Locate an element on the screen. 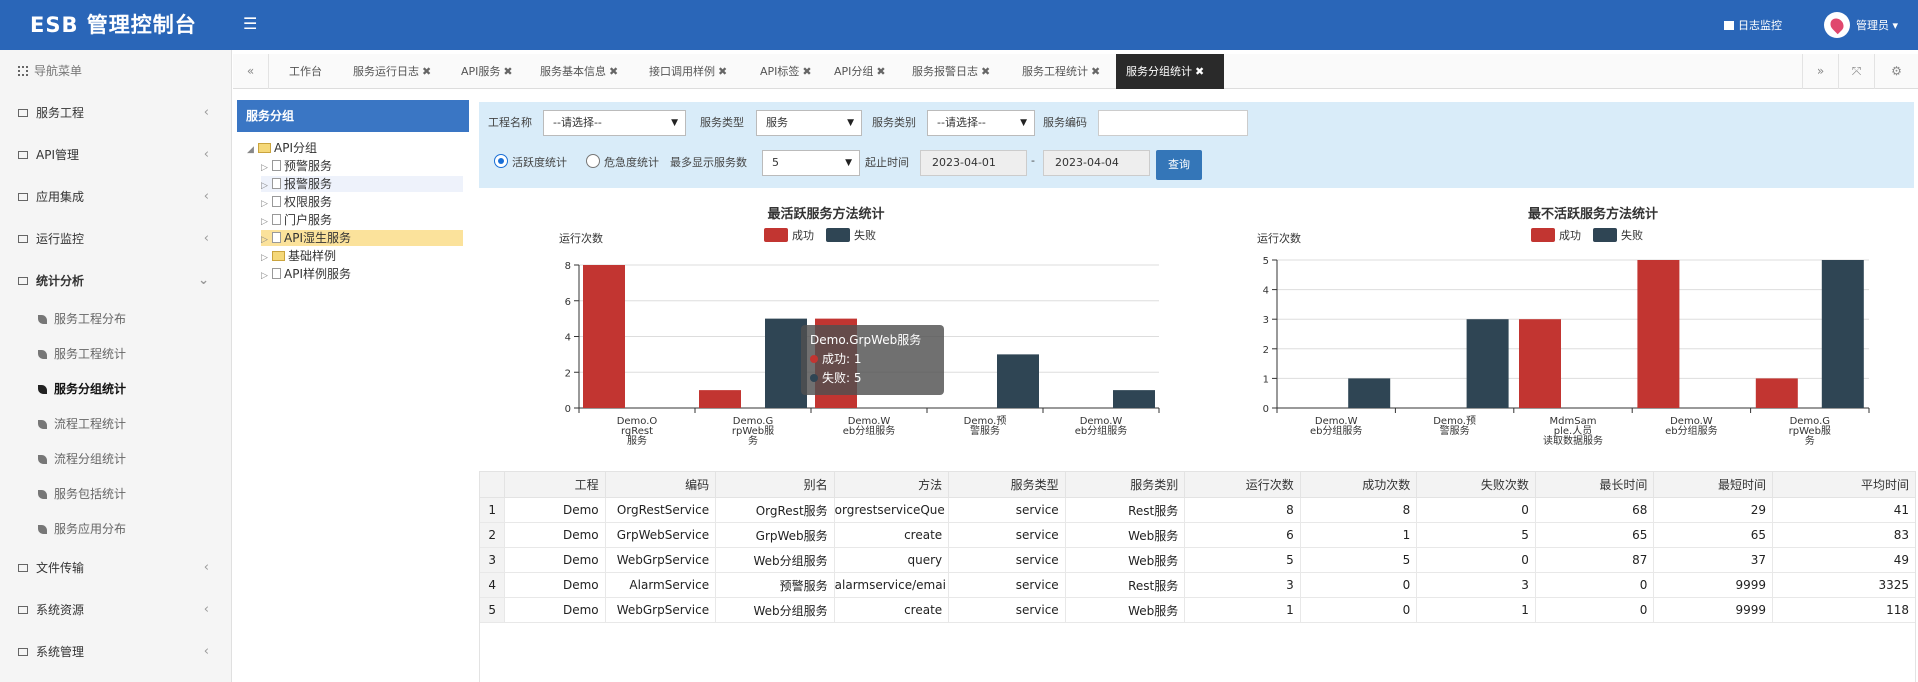 The image size is (1918, 682). end-date-input: 2023-04-04 is located at coordinates (1096, 163).